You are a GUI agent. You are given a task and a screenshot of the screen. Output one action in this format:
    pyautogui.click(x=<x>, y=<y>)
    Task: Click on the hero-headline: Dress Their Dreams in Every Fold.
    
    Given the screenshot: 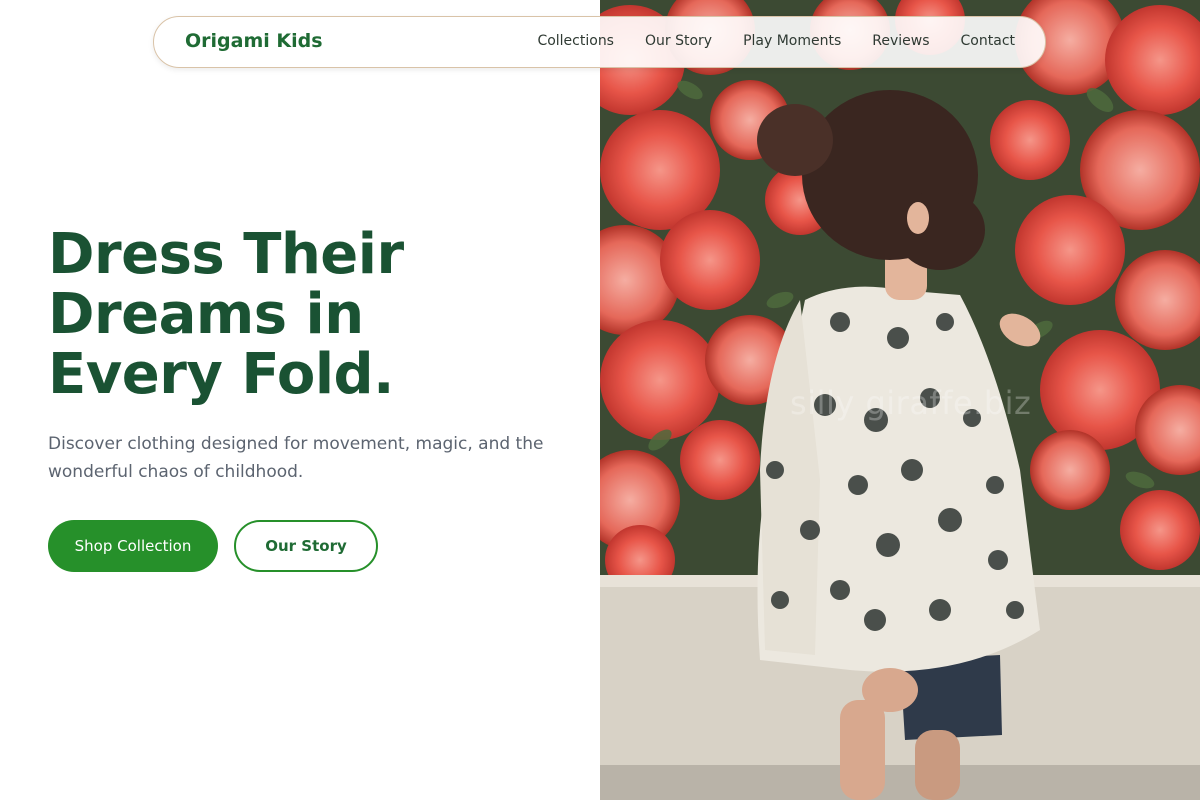 What is the action you would take?
    pyautogui.click(x=308, y=315)
    